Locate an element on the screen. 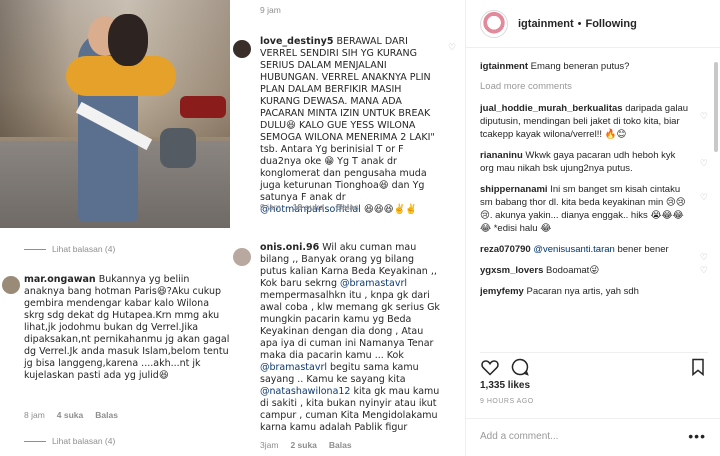 This screenshot has width=720, height=456. post-time: 9 HOURS AGO is located at coordinates (507, 401).